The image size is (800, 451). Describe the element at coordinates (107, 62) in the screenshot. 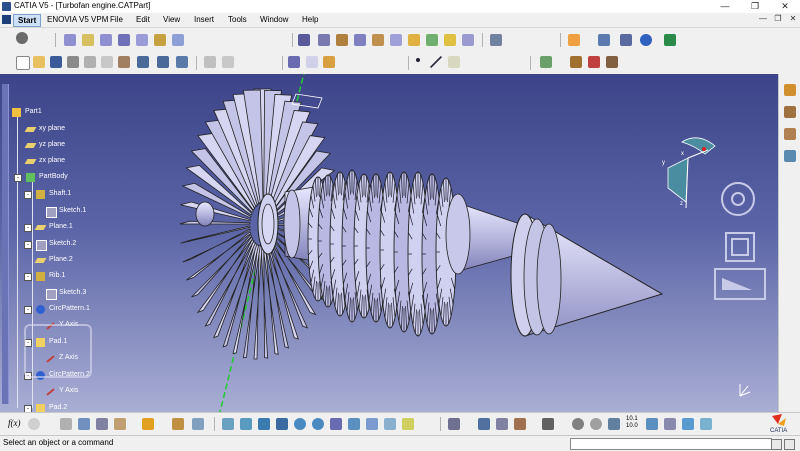

I see `copy-icon` at that location.